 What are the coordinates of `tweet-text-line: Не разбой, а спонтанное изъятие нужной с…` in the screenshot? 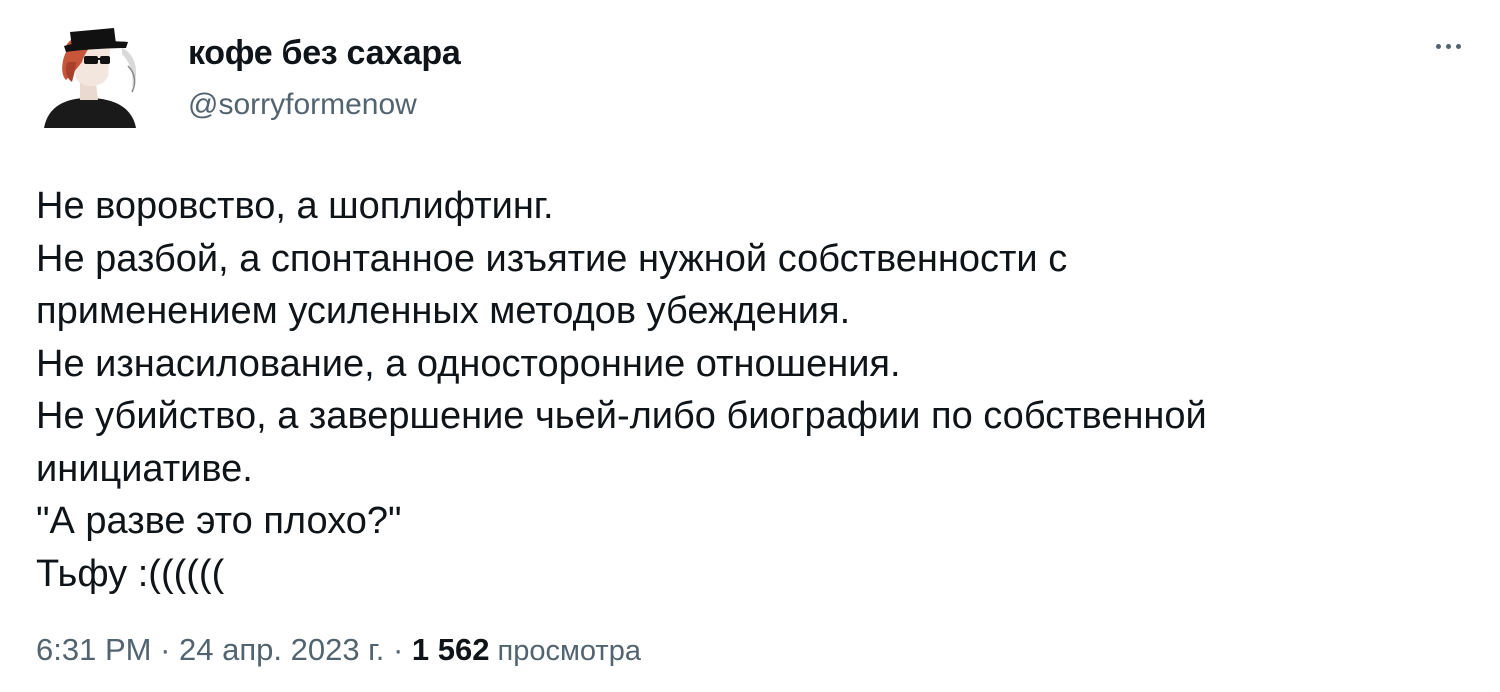 It's located at (552, 258).